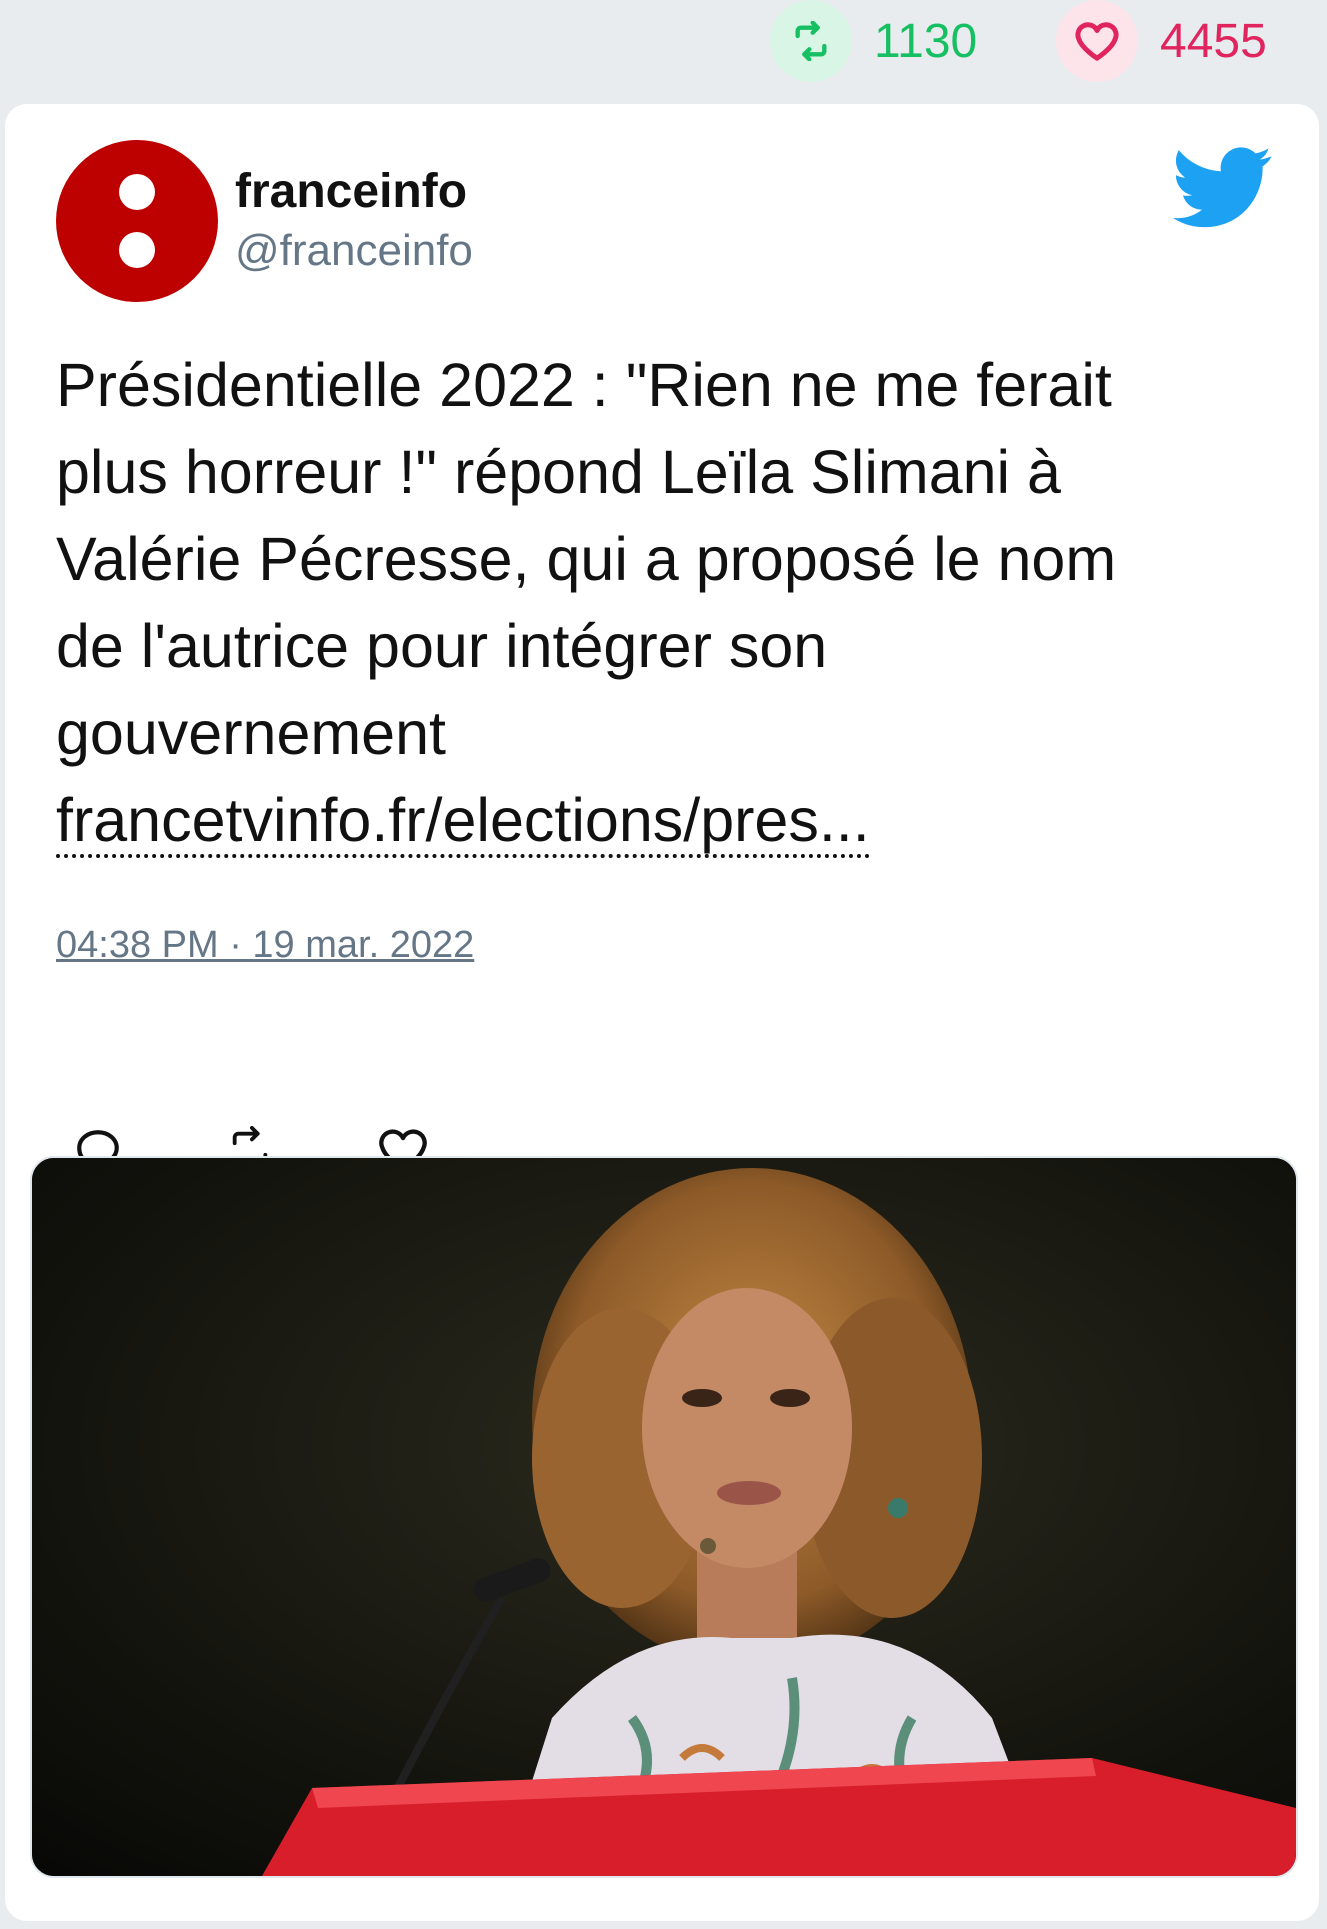 The width and height of the screenshot is (1327, 1929). What do you see at coordinates (1213, 41) in the screenshot?
I see `like-count: 4455` at bounding box center [1213, 41].